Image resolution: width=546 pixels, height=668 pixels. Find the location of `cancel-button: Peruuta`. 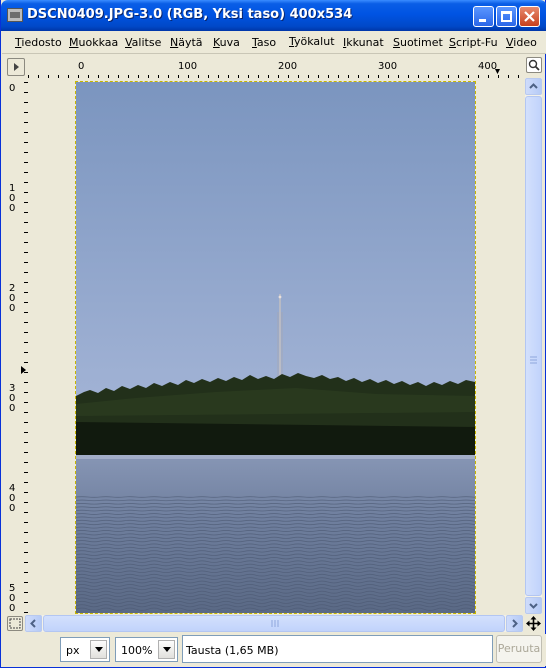

cancel-button: Peruuta is located at coordinates (519, 649).